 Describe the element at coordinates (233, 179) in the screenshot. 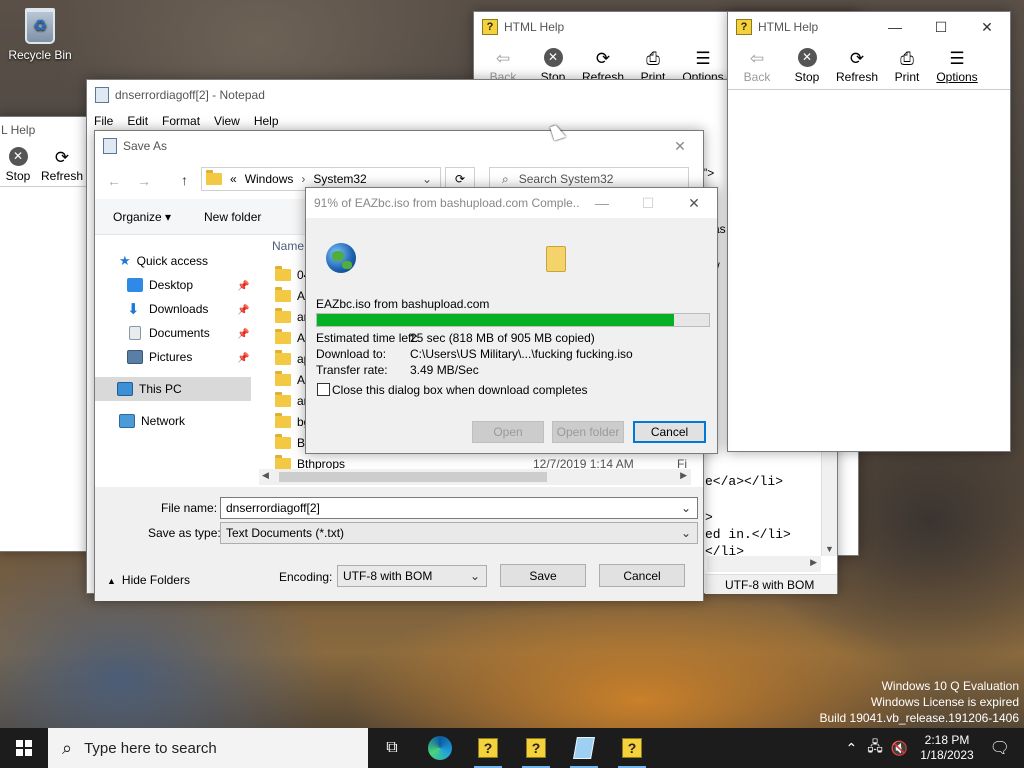

I see `breadcrumb-overflow: «` at that location.